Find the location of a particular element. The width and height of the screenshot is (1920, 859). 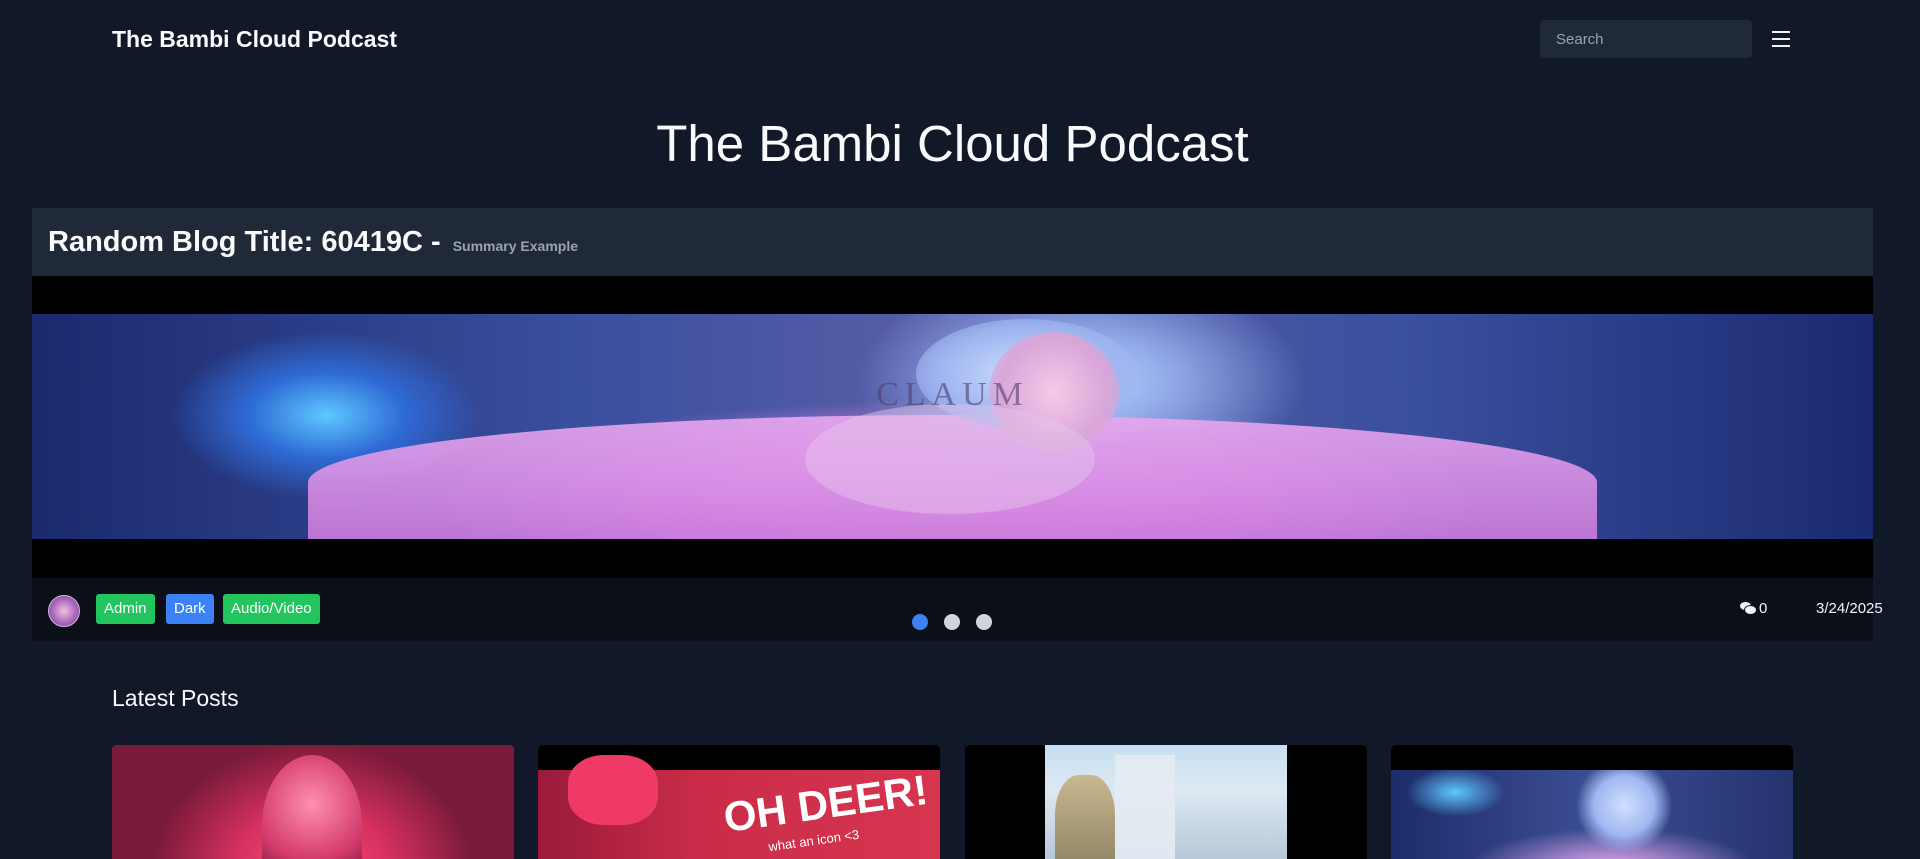

watermark-text: CLAUM is located at coordinates (952, 394).